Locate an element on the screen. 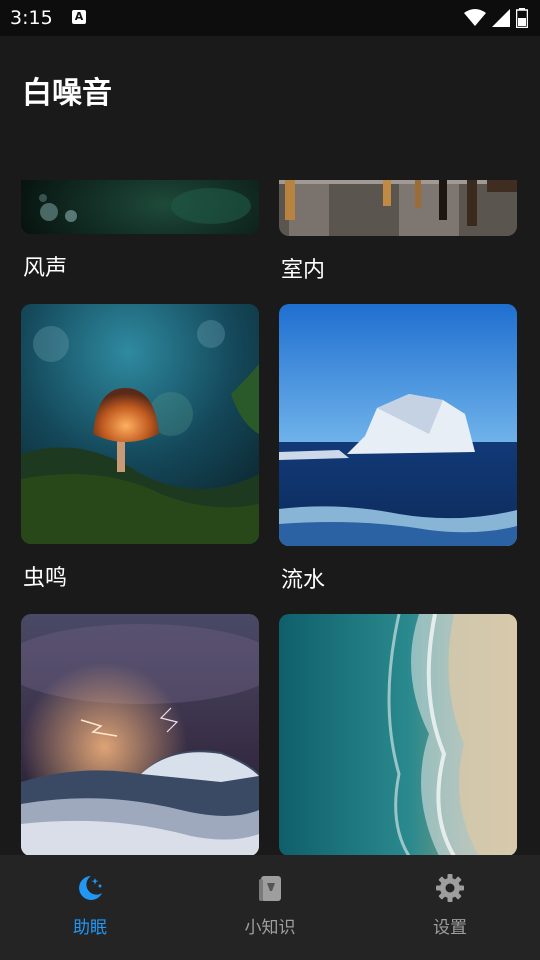  card-label: 虫鸣 is located at coordinates (45, 578).